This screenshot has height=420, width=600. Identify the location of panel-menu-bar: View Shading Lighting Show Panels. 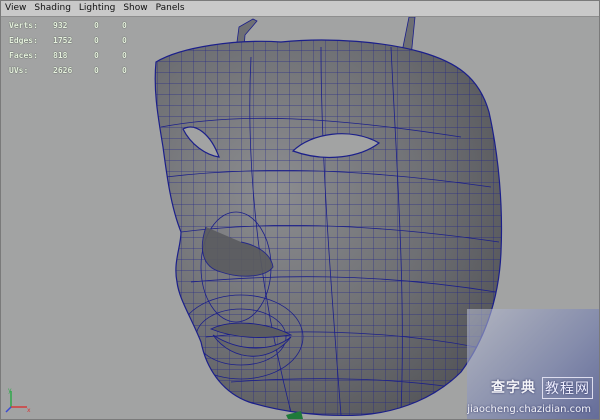
(300, 9).